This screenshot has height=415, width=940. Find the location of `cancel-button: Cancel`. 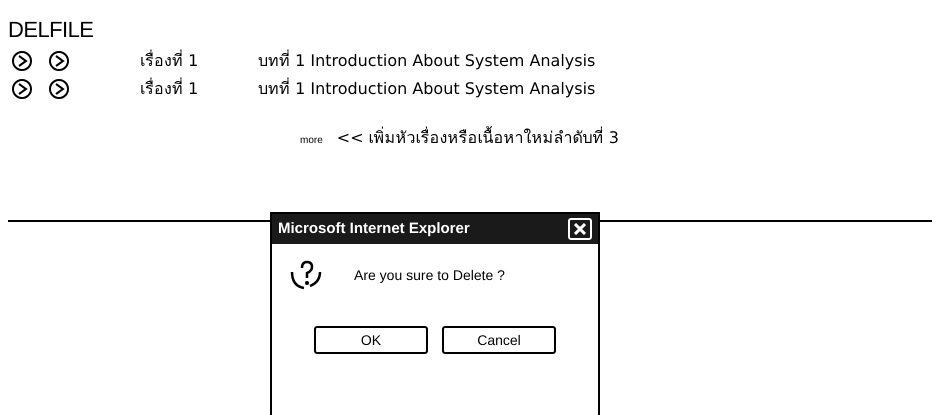

cancel-button: Cancel is located at coordinates (499, 340).